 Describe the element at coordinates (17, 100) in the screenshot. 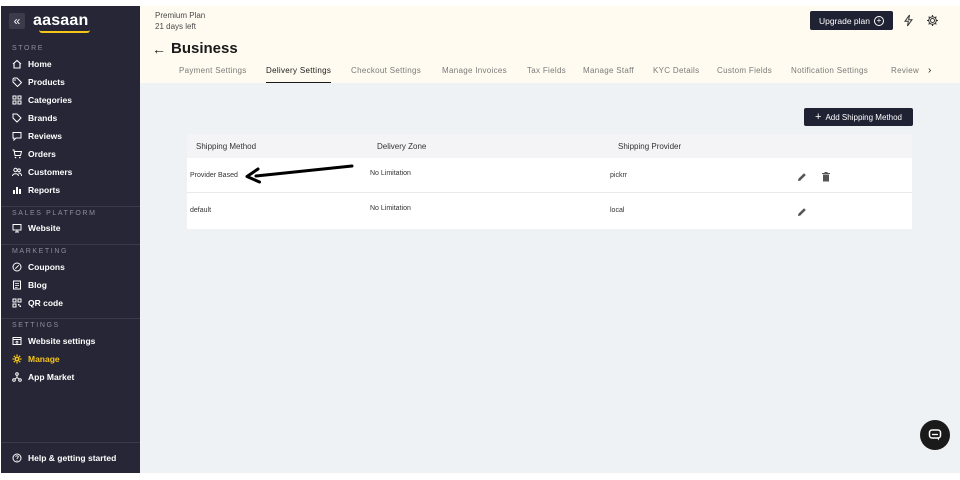

I see `grid-icon` at that location.